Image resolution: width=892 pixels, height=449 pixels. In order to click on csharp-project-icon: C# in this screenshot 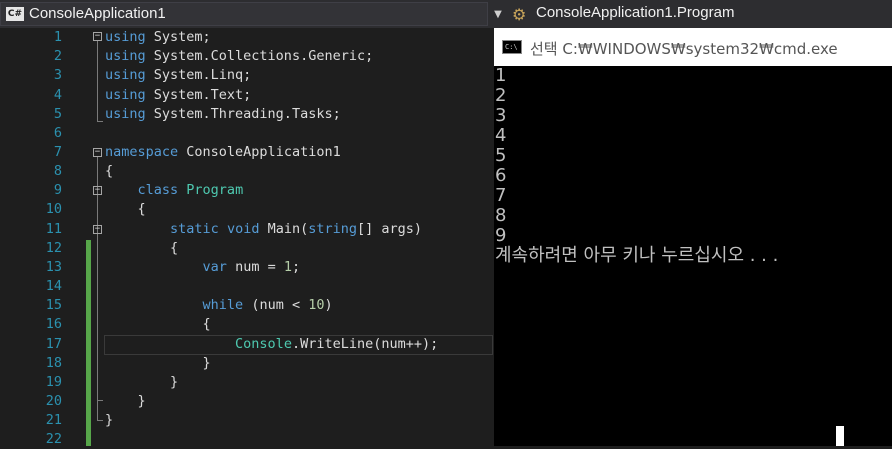, I will do `click(15, 14)`.